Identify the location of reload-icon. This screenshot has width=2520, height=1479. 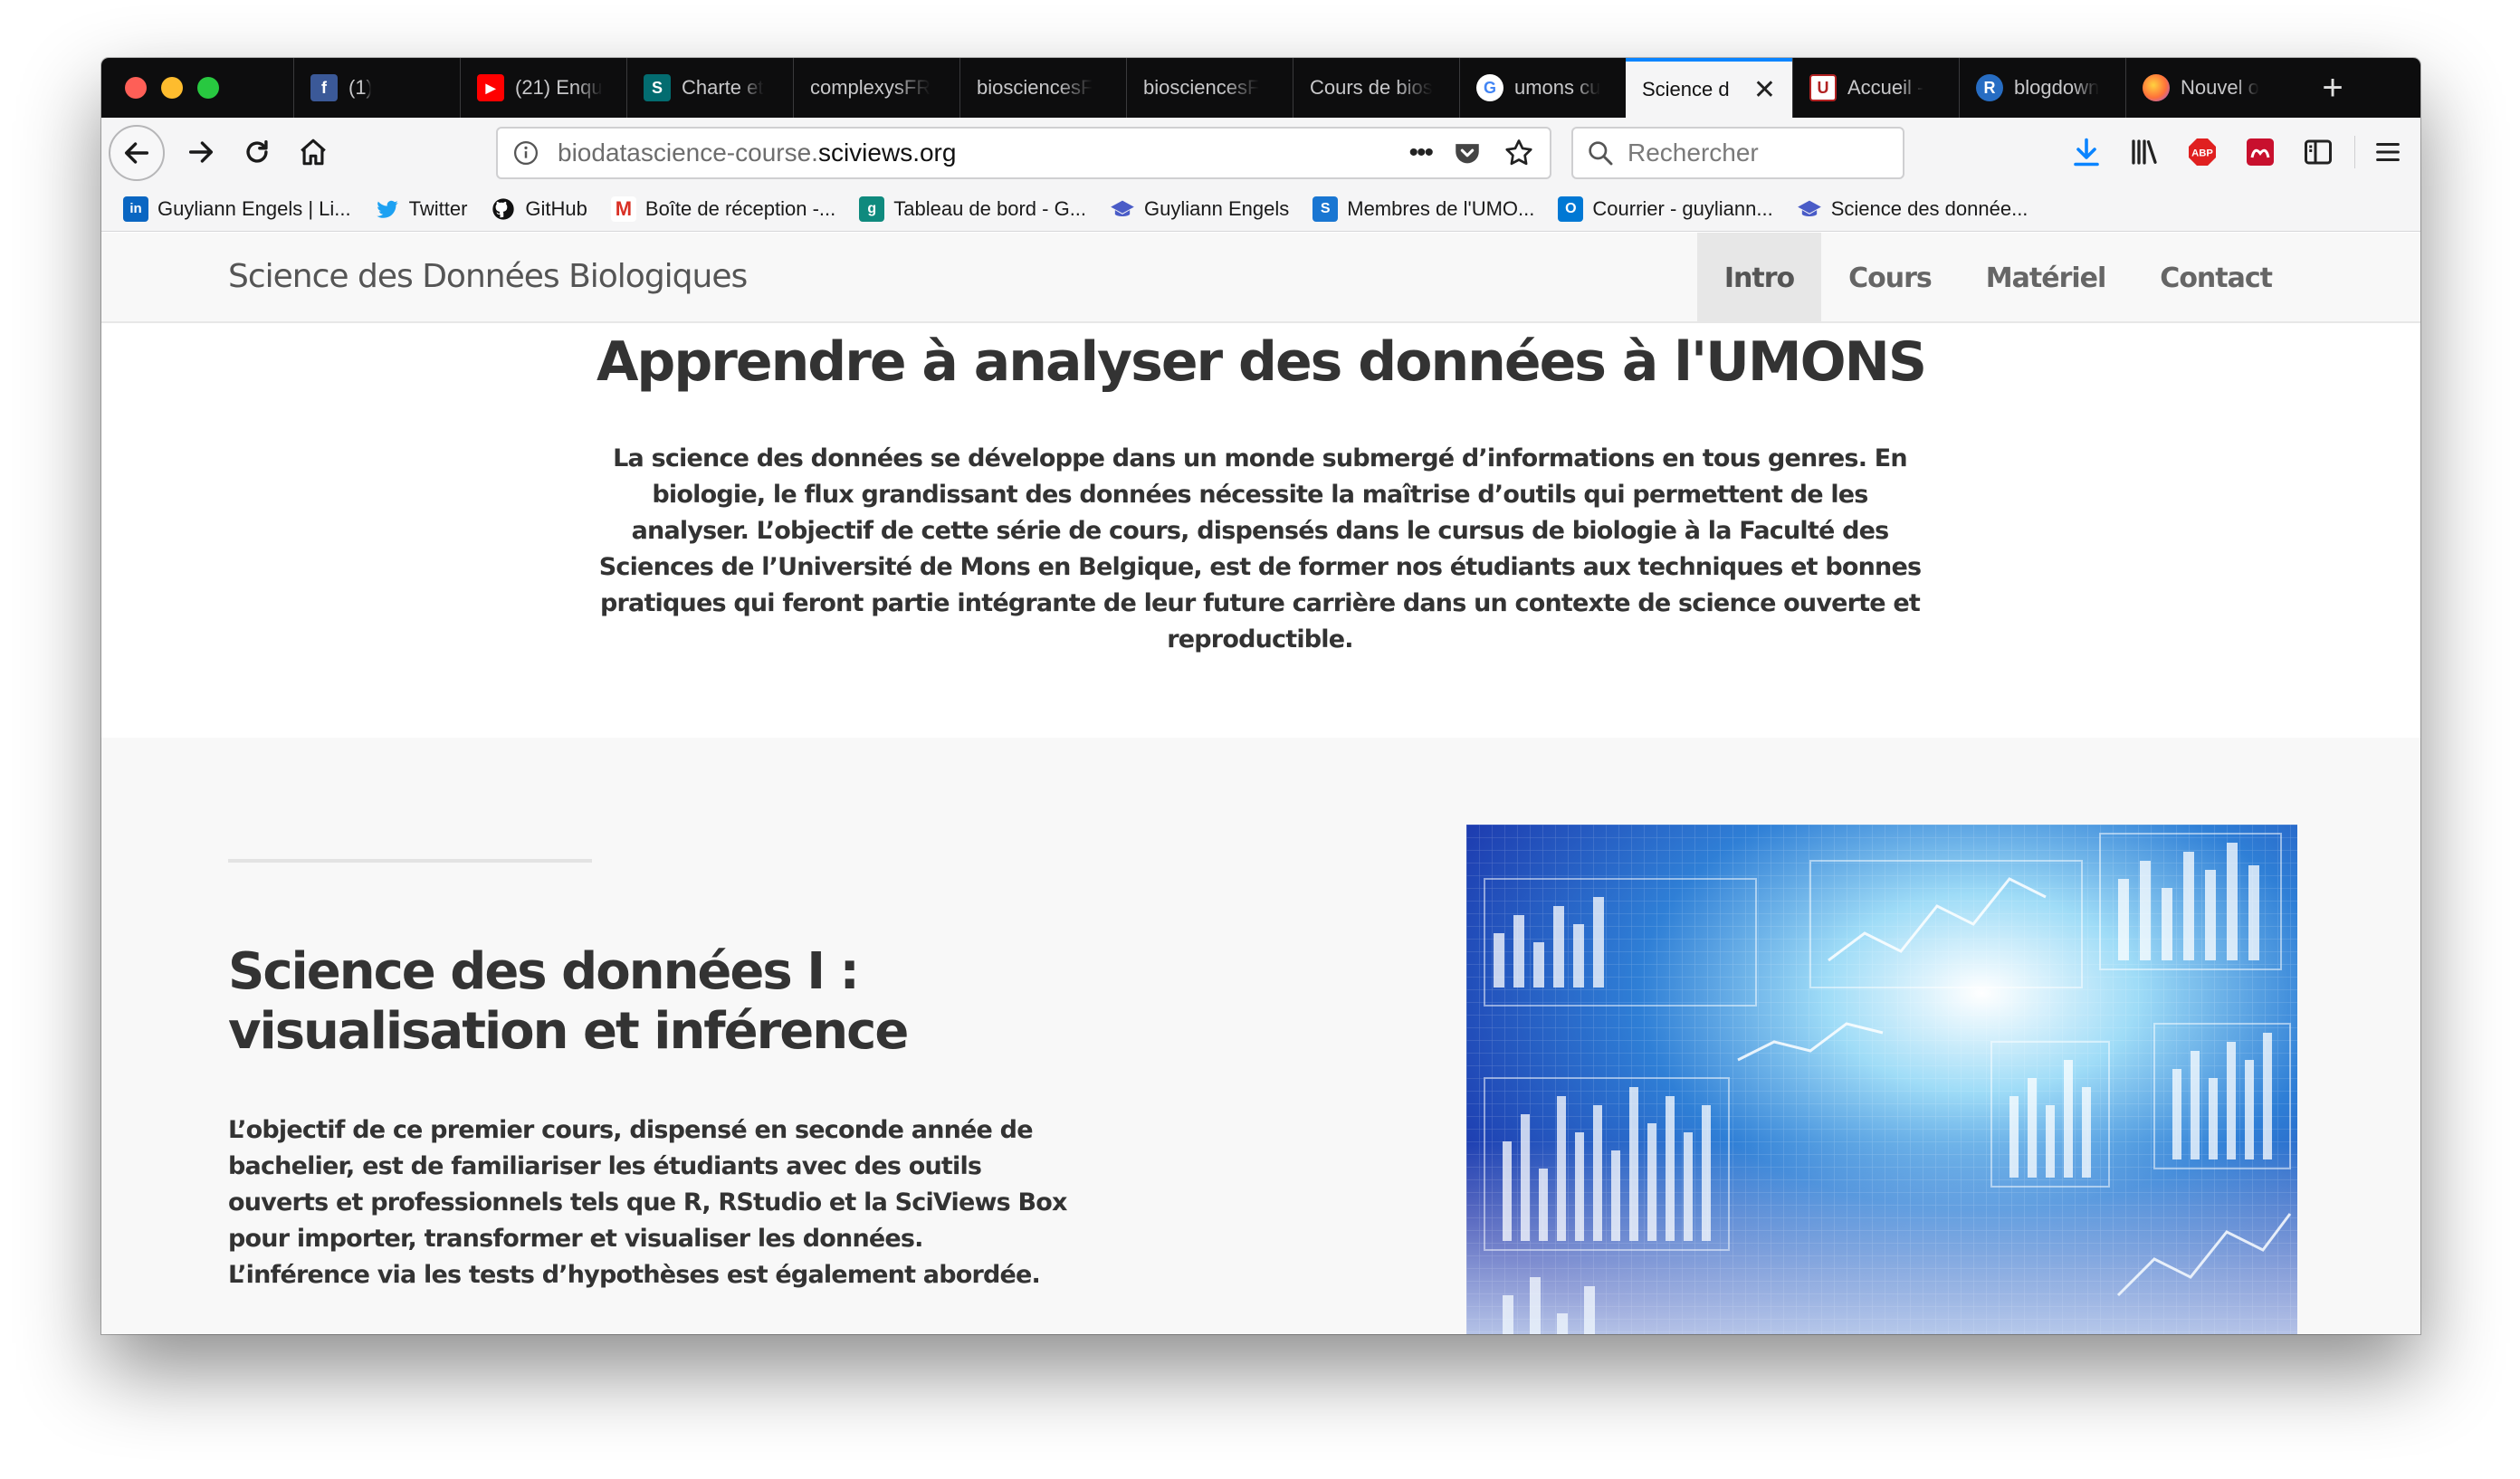
(257, 151).